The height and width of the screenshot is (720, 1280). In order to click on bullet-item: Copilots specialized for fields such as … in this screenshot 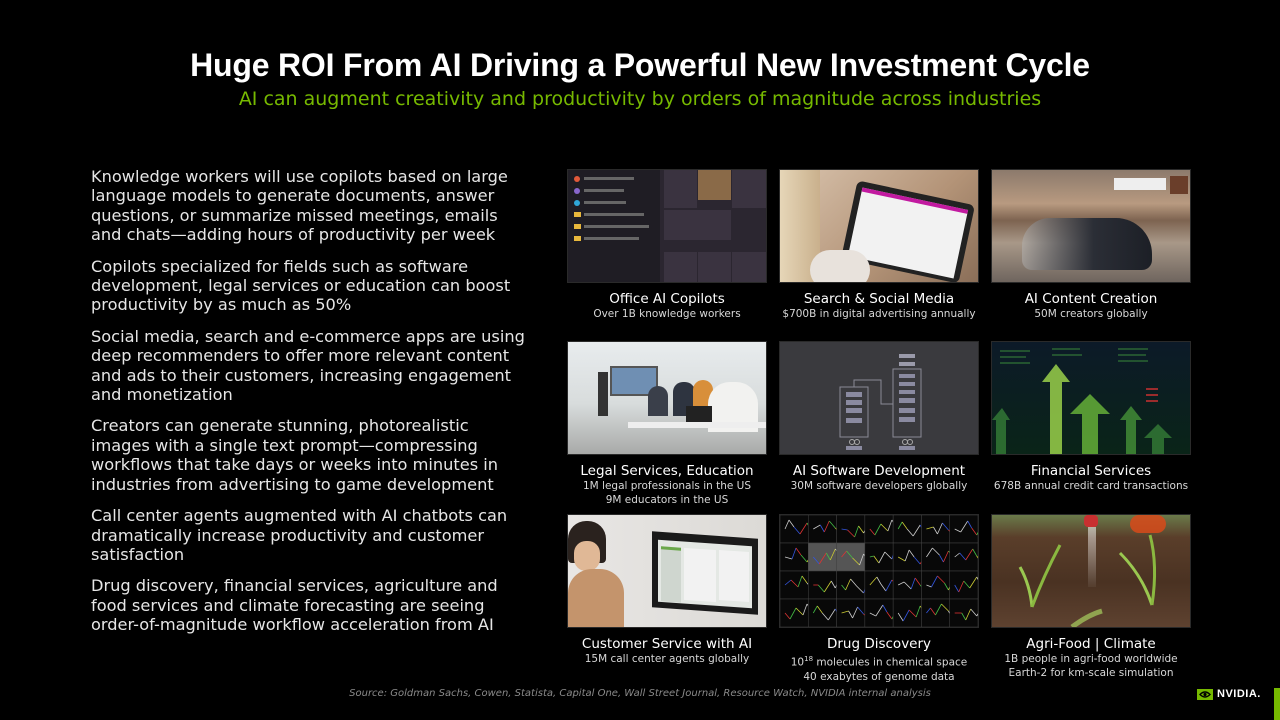, I will do `click(301, 285)`.